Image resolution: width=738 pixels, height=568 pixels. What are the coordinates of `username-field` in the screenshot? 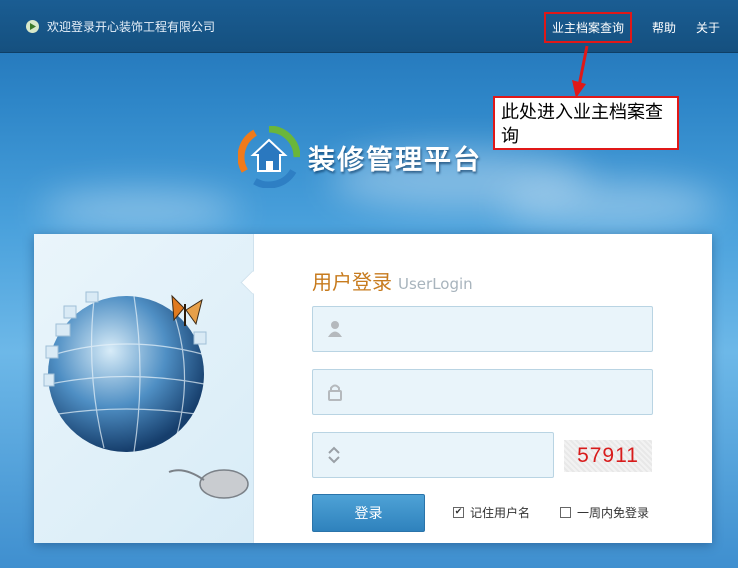 It's located at (482, 329).